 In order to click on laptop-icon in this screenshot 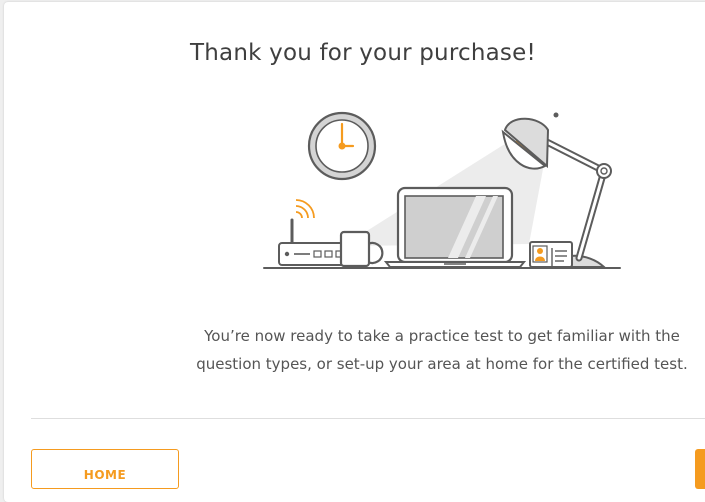, I will do `click(455, 227)`.